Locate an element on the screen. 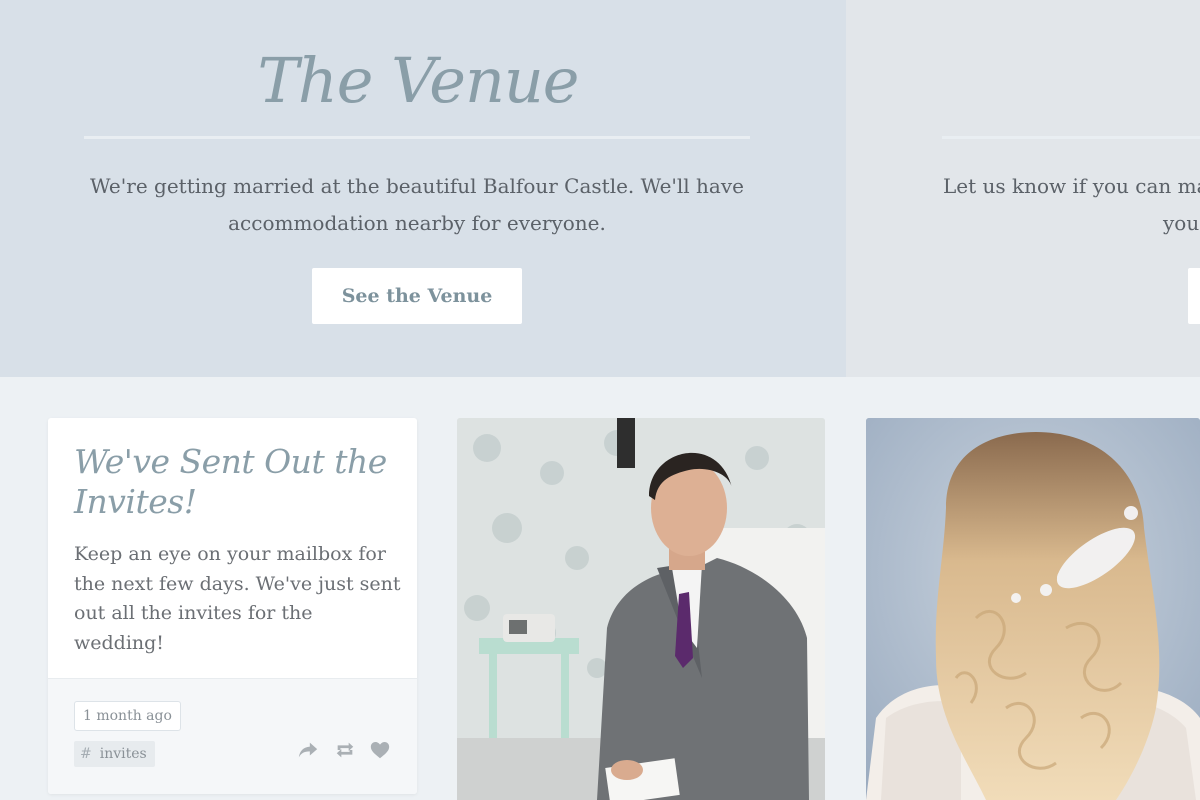 Image resolution: width=1200 pixels, height=800 pixels. tag-invites: # invites is located at coordinates (114, 754).